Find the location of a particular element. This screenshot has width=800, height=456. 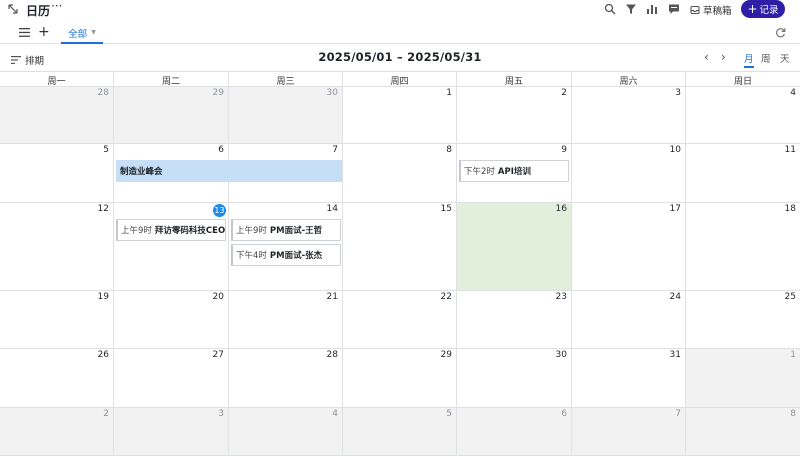

prev-month-button: ‹ is located at coordinates (706, 57).